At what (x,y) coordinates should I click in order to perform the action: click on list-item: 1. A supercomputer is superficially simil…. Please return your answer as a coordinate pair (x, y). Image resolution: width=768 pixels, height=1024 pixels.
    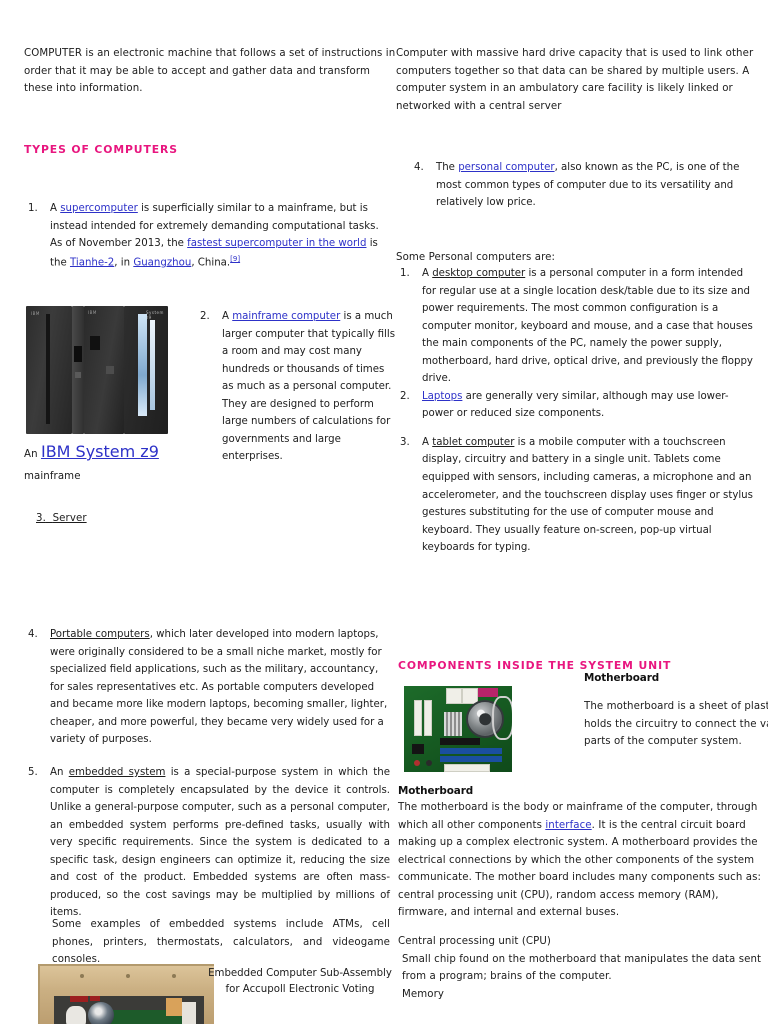
    Looking at the image, I should click on (204, 236).